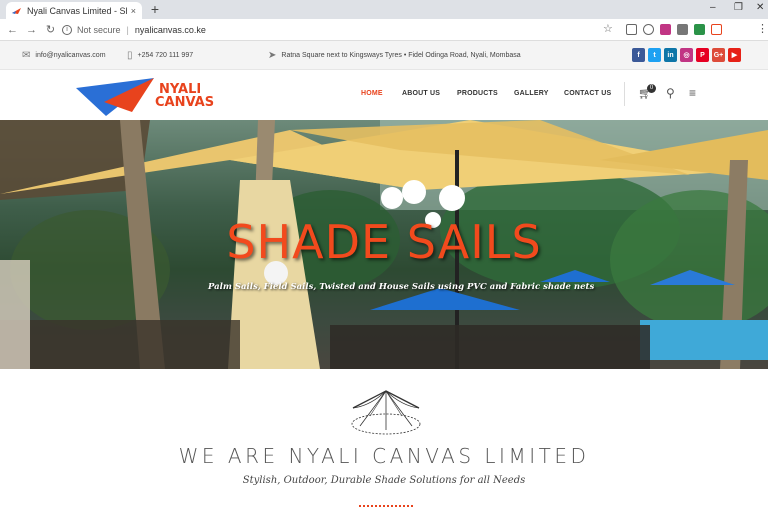 Image resolution: width=768 pixels, height=512 pixels. Describe the element at coordinates (342, 30) in the screenshot. I see `address-bar: i Not secure | nyalicanvas.co.ke` at that location.